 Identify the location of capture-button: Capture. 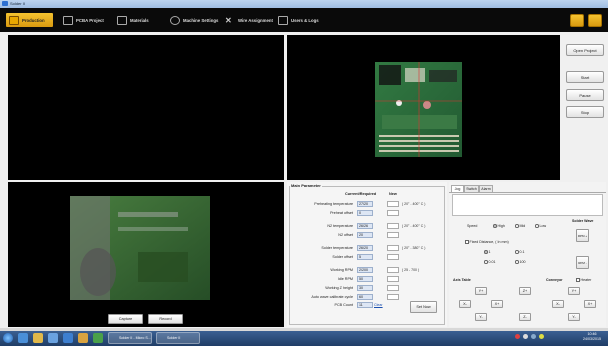
(125, 319).